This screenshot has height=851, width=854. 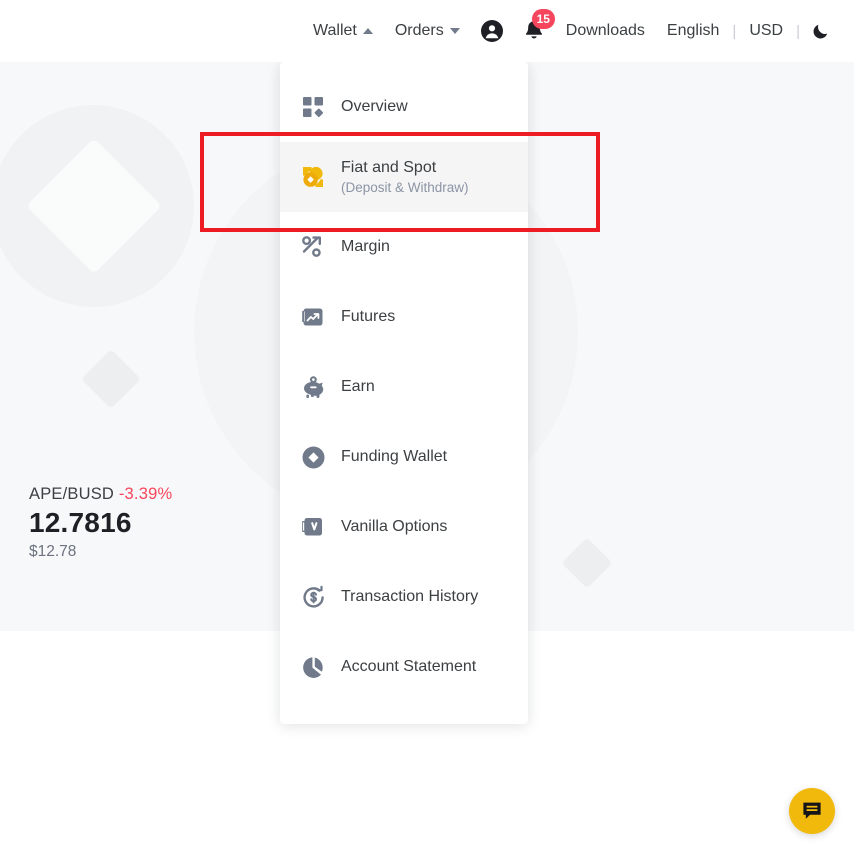 I want to click on menu-item-label: Account Statement, so click(x=409, y=667).